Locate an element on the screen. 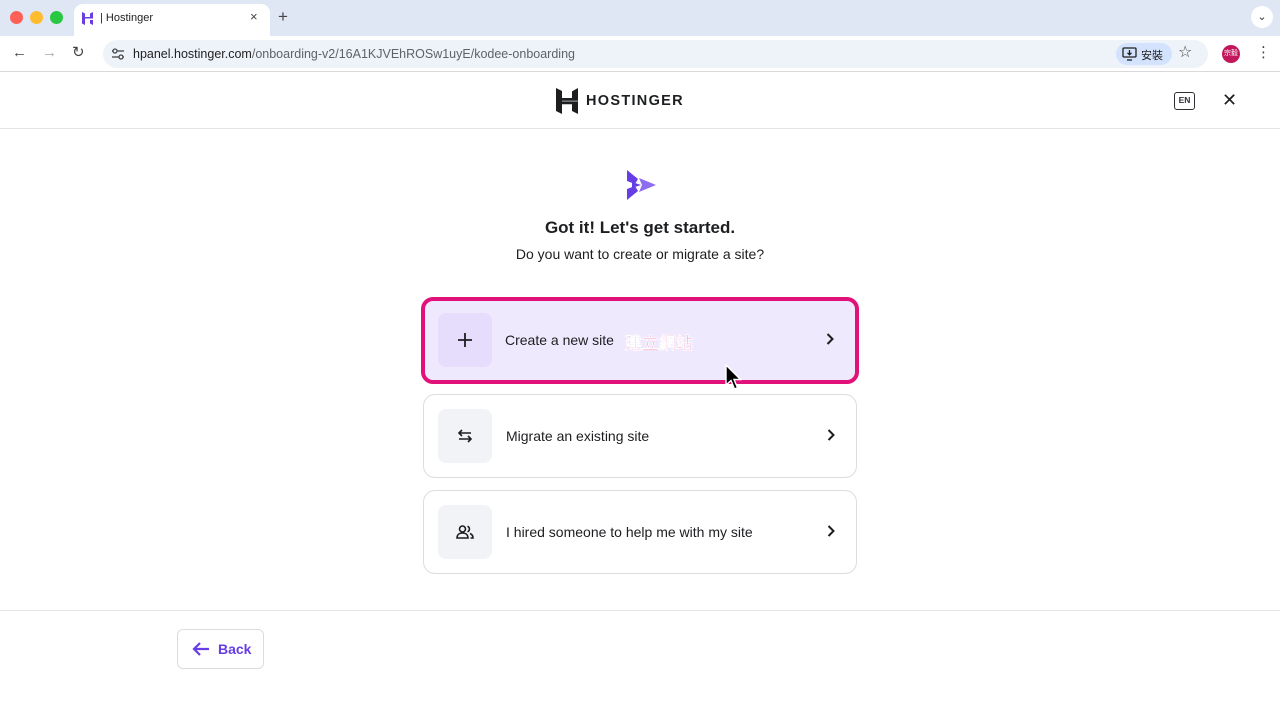  tab-title: | Hostinger is located at coordinates (126, 18).